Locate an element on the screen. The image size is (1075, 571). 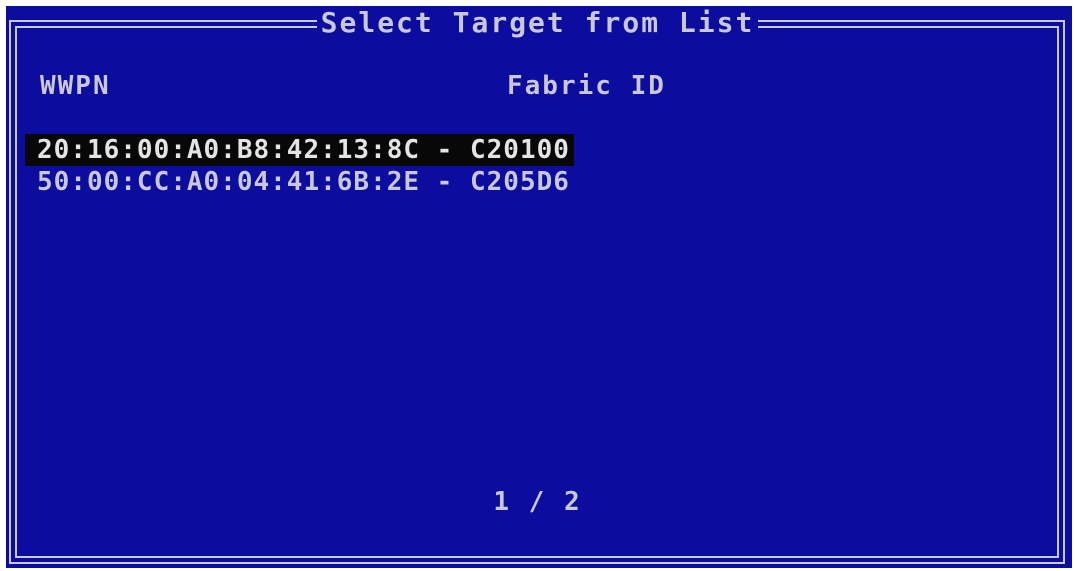
column-header-fabric-id: Fabric ID is located at coordinates (586, 86).